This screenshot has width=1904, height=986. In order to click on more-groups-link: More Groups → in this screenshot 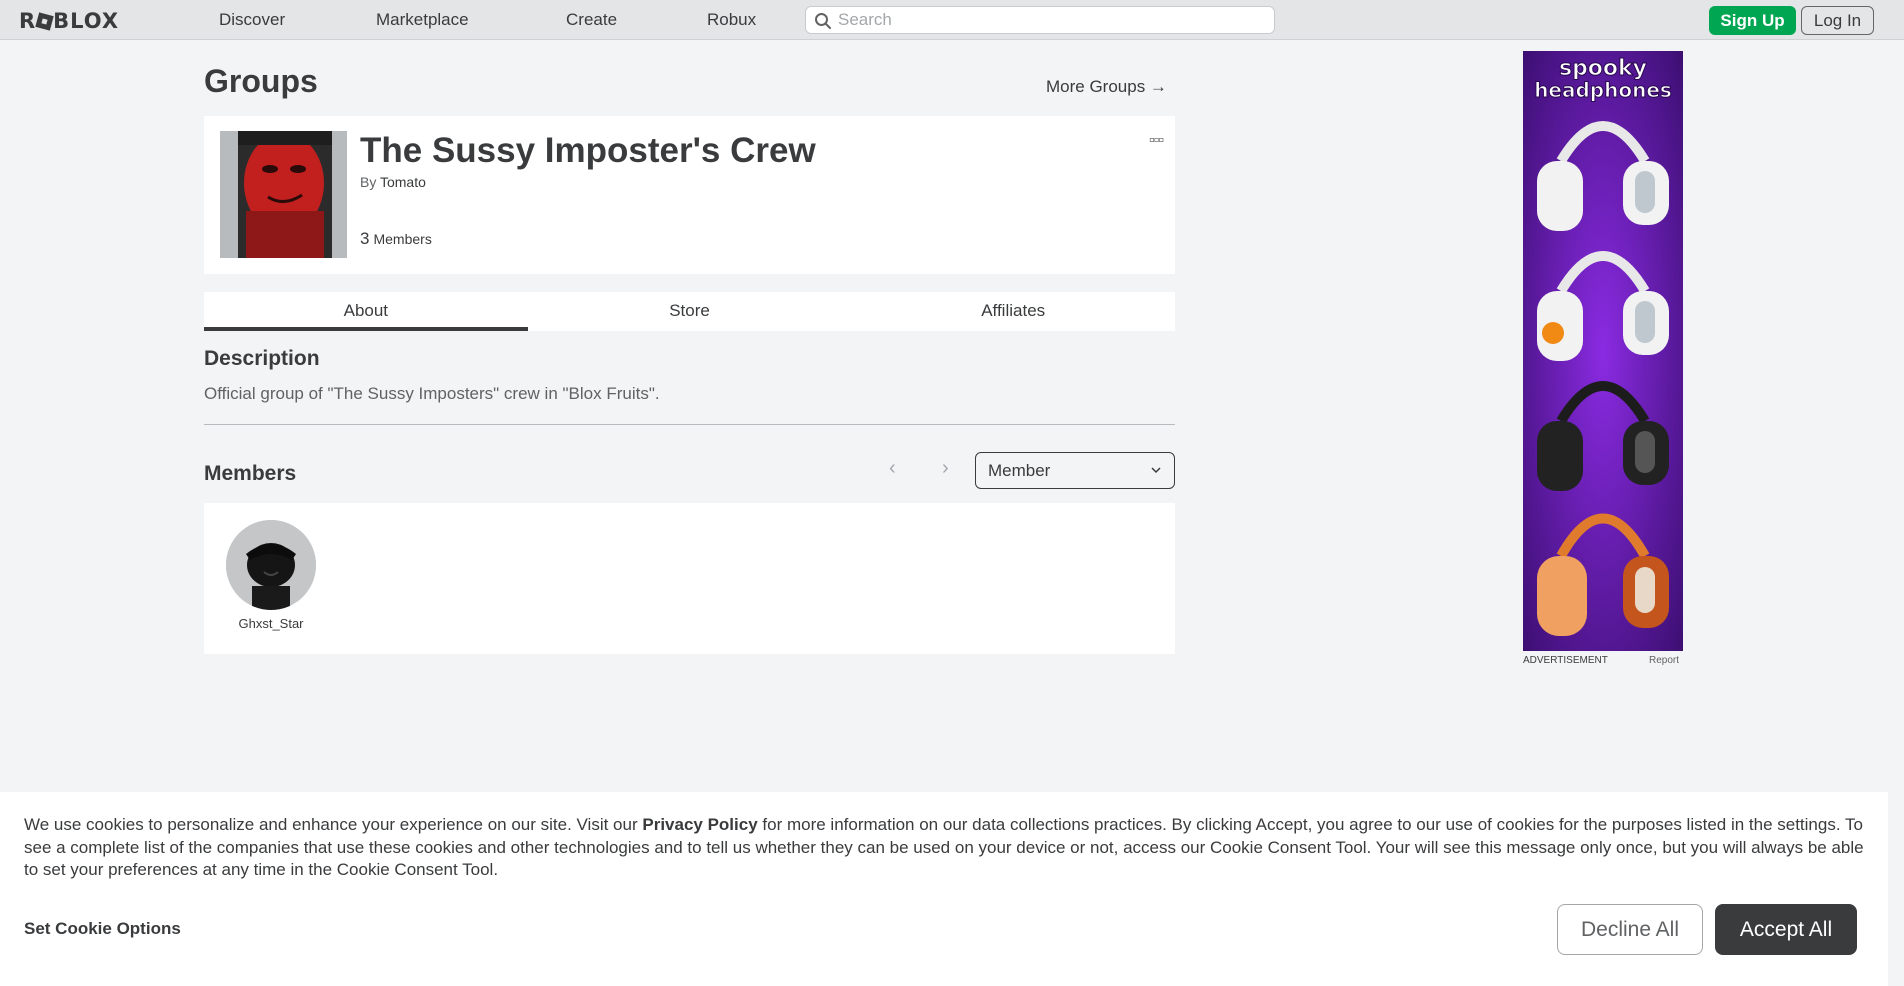, I will do `click(1106, 87)`.